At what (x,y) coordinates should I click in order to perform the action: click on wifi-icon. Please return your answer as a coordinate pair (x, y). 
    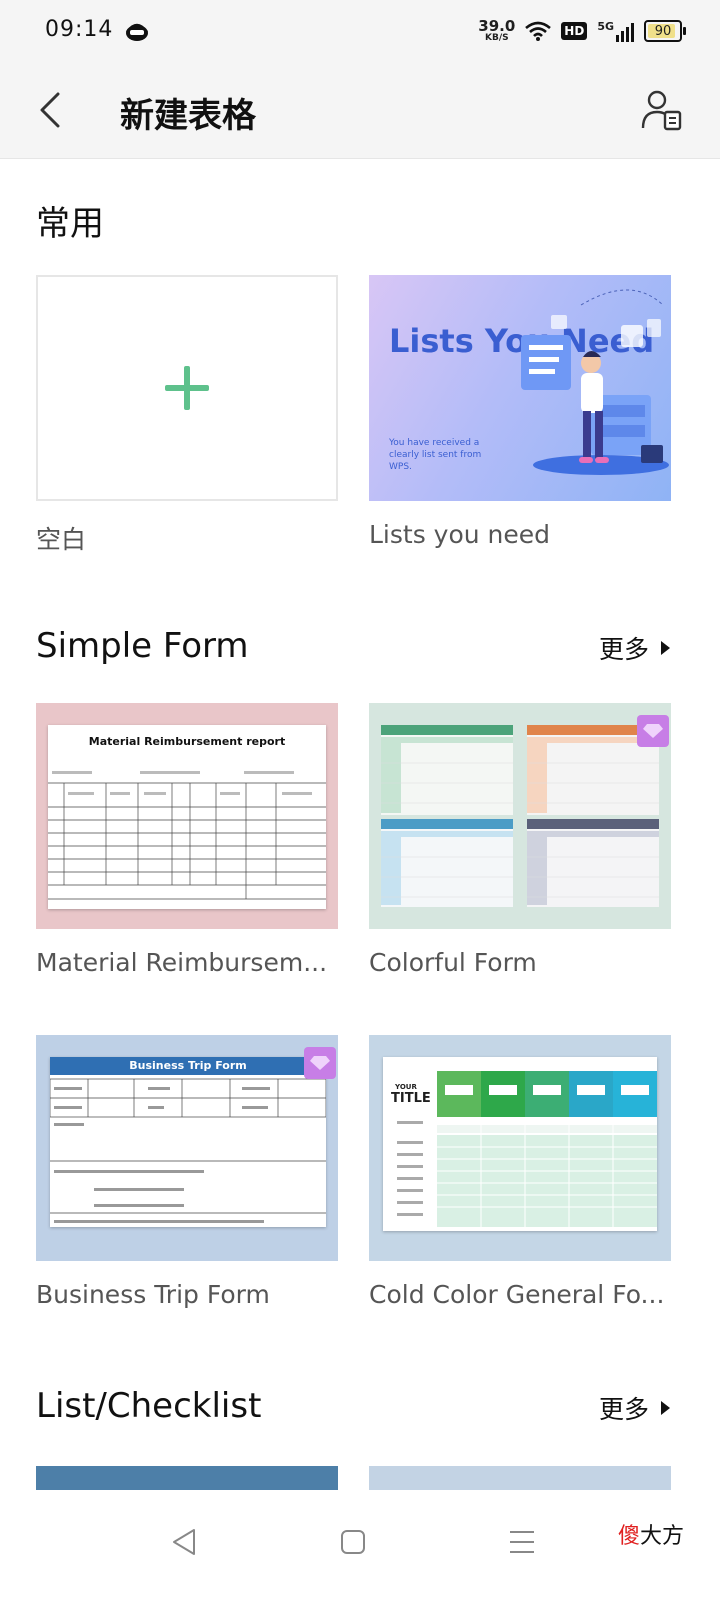
    Looking at the image, I should click on (538, 31).